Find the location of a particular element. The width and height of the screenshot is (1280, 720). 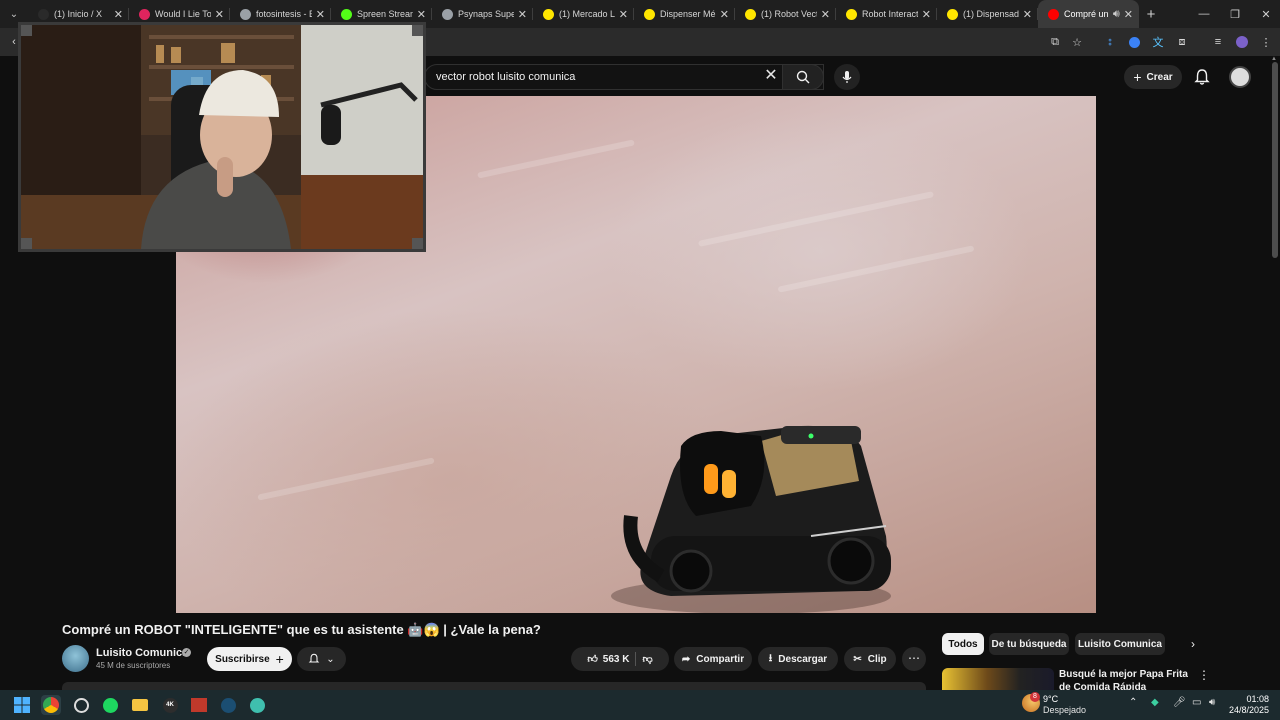

channel-name: Luisito Comunica is located at coordinates (142, 653).